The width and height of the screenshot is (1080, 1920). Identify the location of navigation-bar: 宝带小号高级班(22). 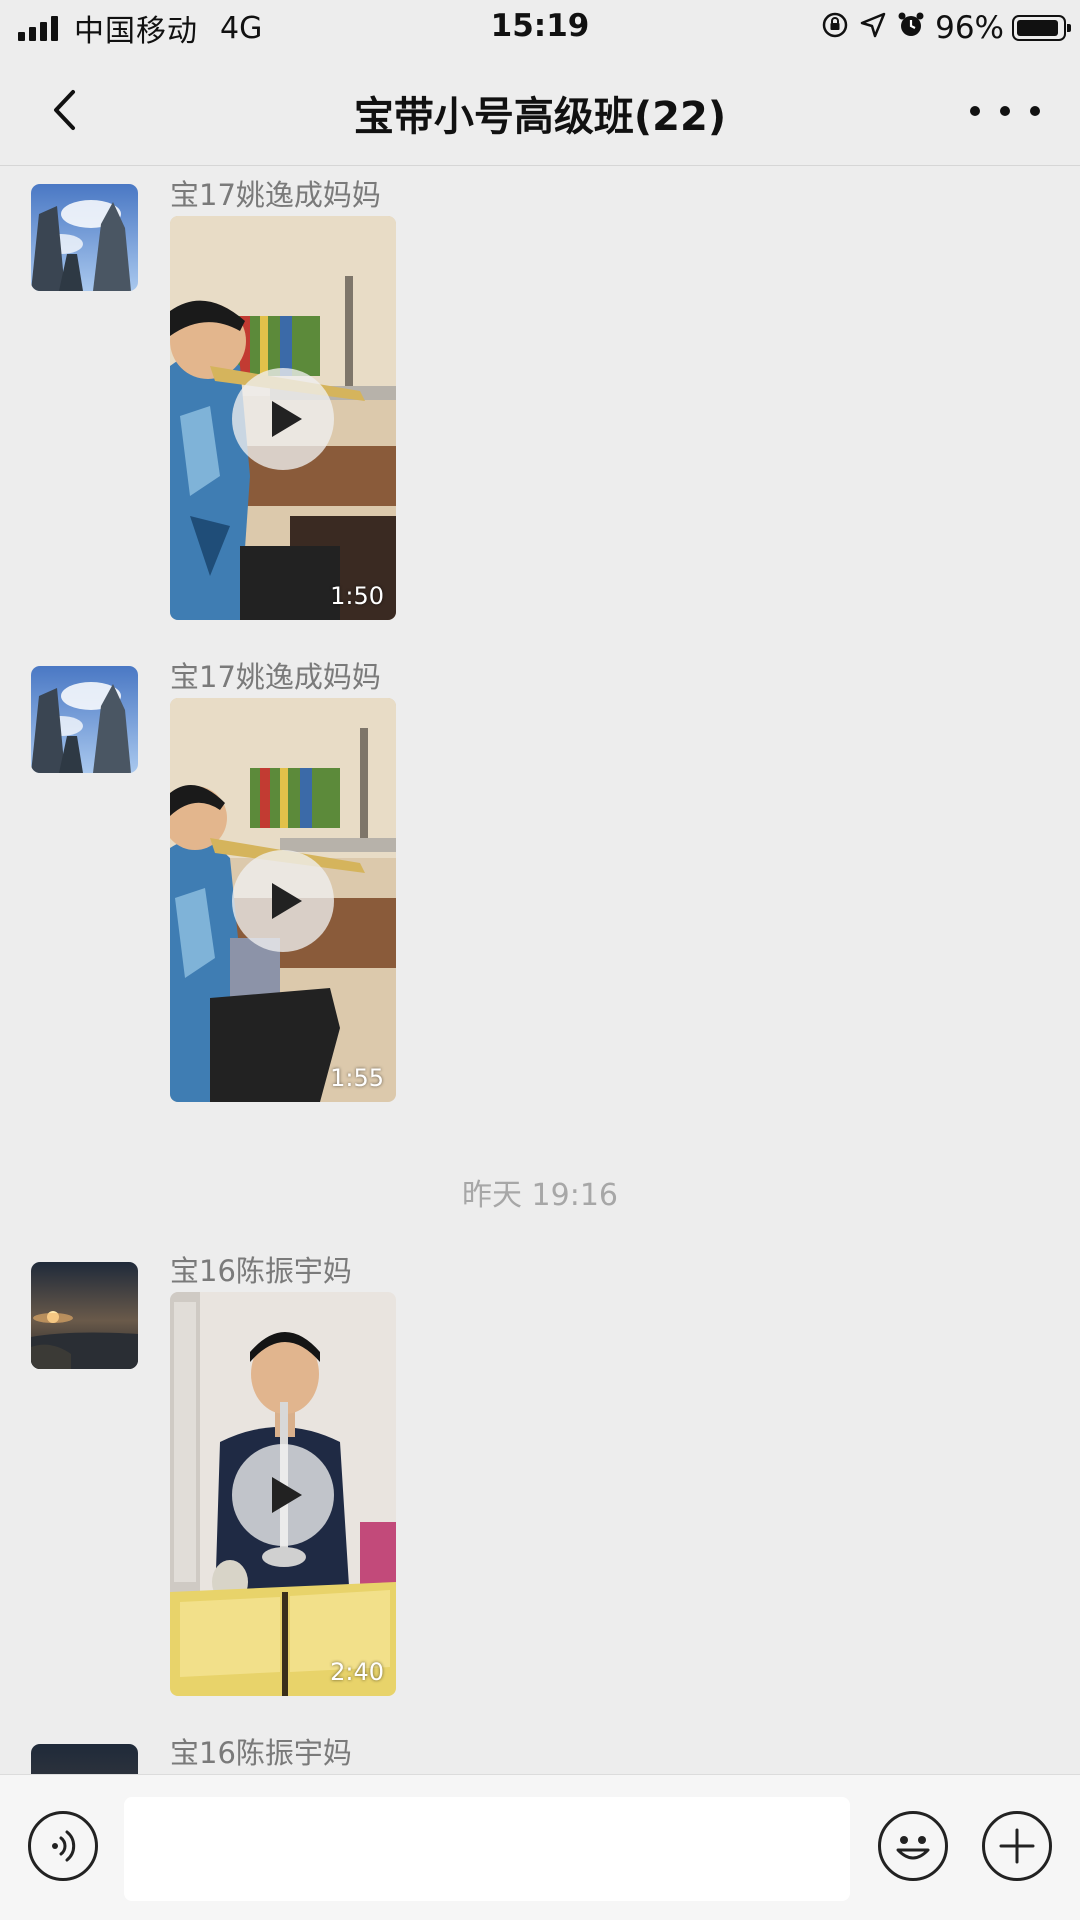
(540, 111).